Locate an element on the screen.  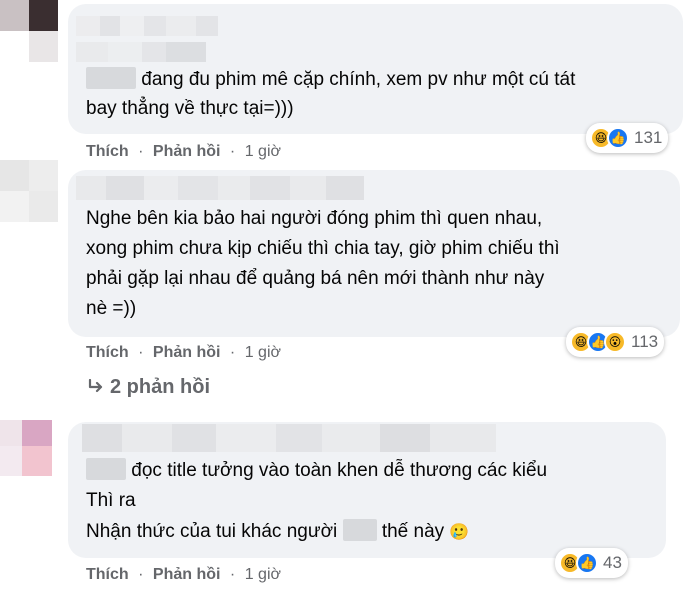
reactions-summary: 😆 👍 😮 113 is located at coordinates (615, 342).